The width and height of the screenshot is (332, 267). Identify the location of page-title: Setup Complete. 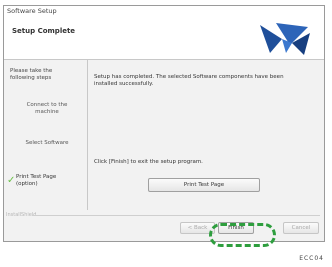
(44, 31).